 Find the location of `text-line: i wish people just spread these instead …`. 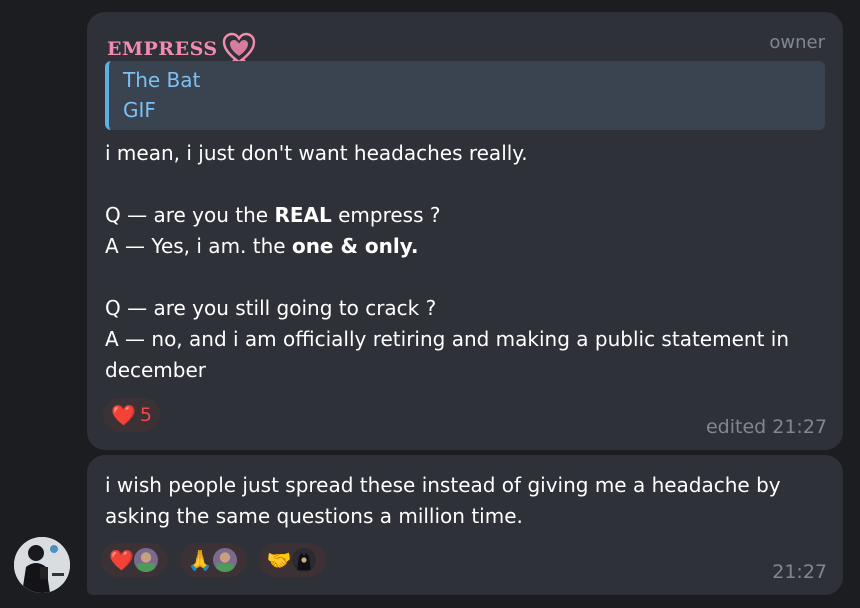

text-line: i wish people just spread these instead … is located at coordinates (443, 485).